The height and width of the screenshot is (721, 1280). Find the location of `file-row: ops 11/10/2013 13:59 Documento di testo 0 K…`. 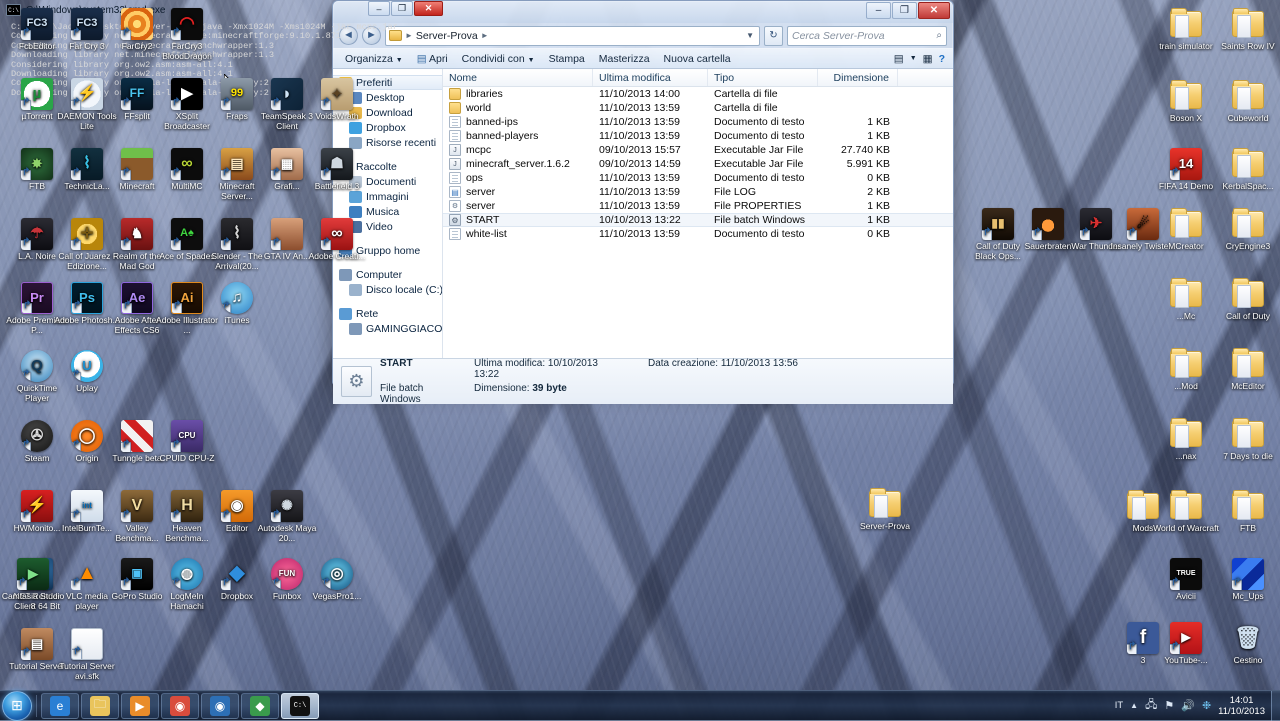

file-row: ops 11/10/2013 13:59 Documento di testo 0 K… is located at coordinates (698, 178).